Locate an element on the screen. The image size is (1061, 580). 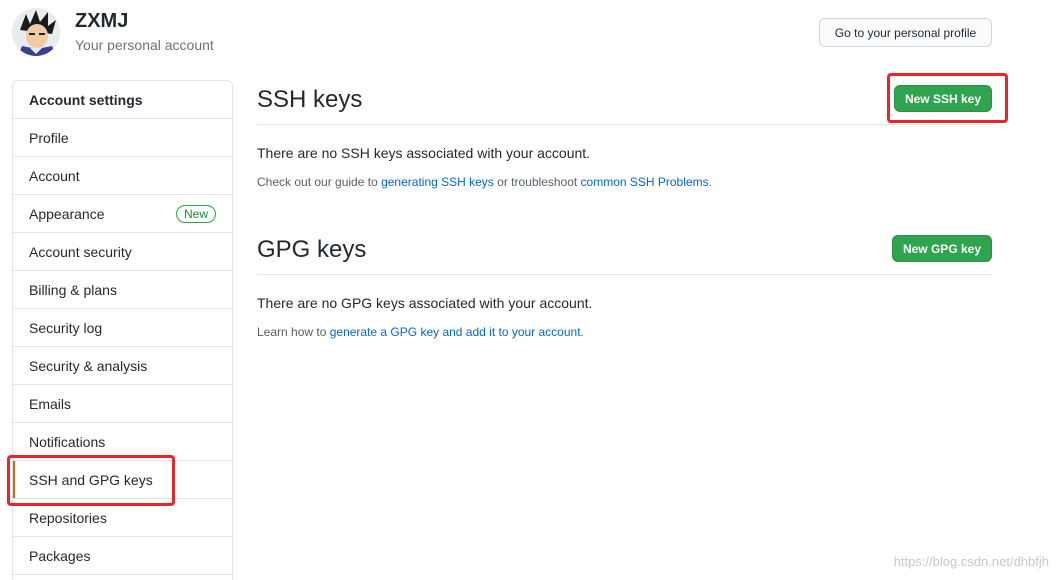
go-to-profile-button: Go to your personal profile is located at coordinates (905, 32).